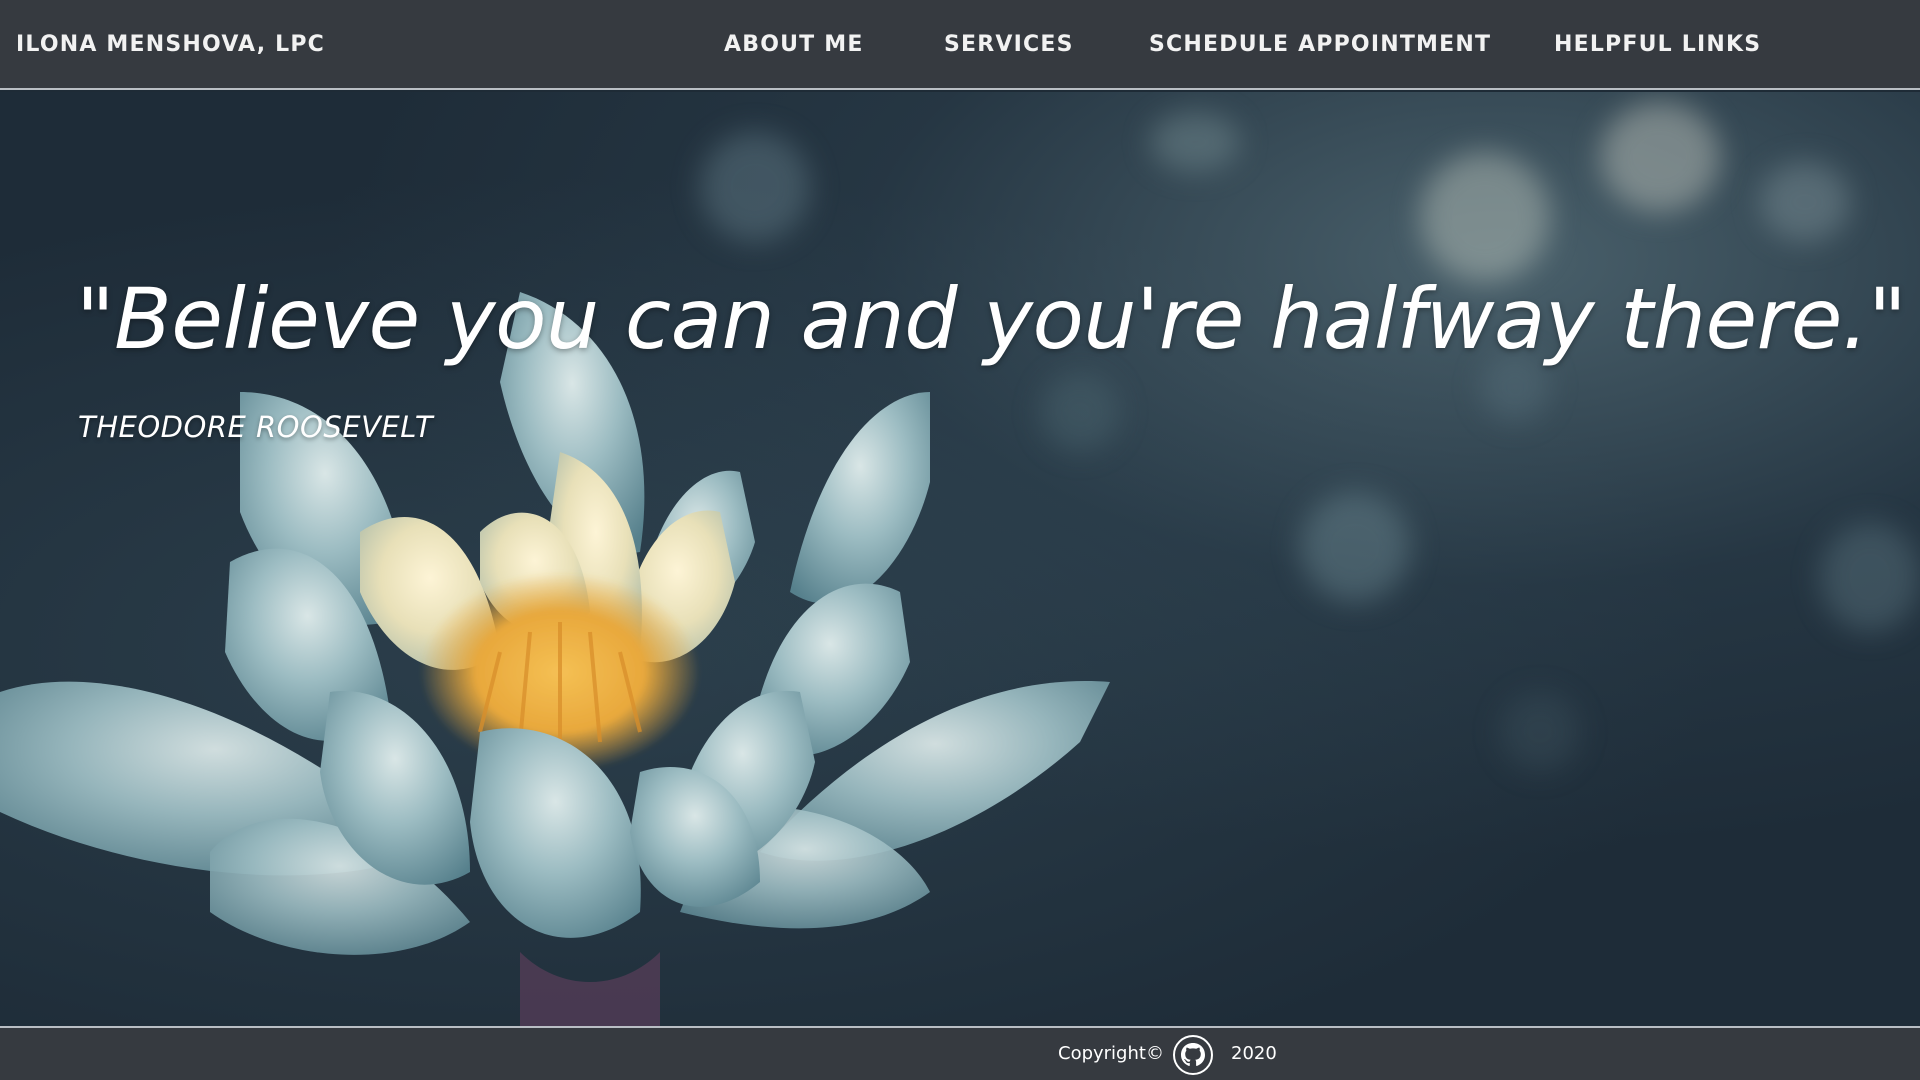 This screenshot has height=1080, width=1920. Describe the element at coordinates (1009, 45) in the screenshot. I see `nav-services: SERVICES` at that location.